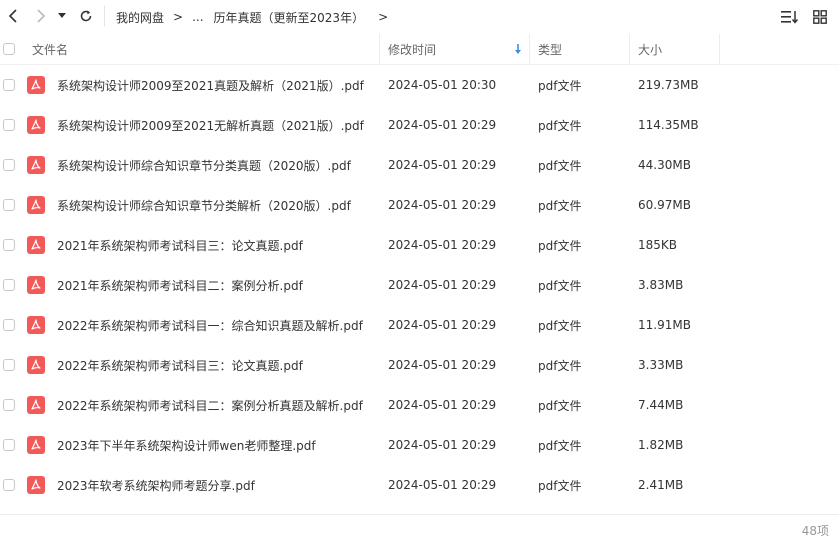  Describe the element at coordinates (180, 365) in the screenshot. I see `file-name: 2022年系统架构师考试科目三：论文真题.pdf` at that location.